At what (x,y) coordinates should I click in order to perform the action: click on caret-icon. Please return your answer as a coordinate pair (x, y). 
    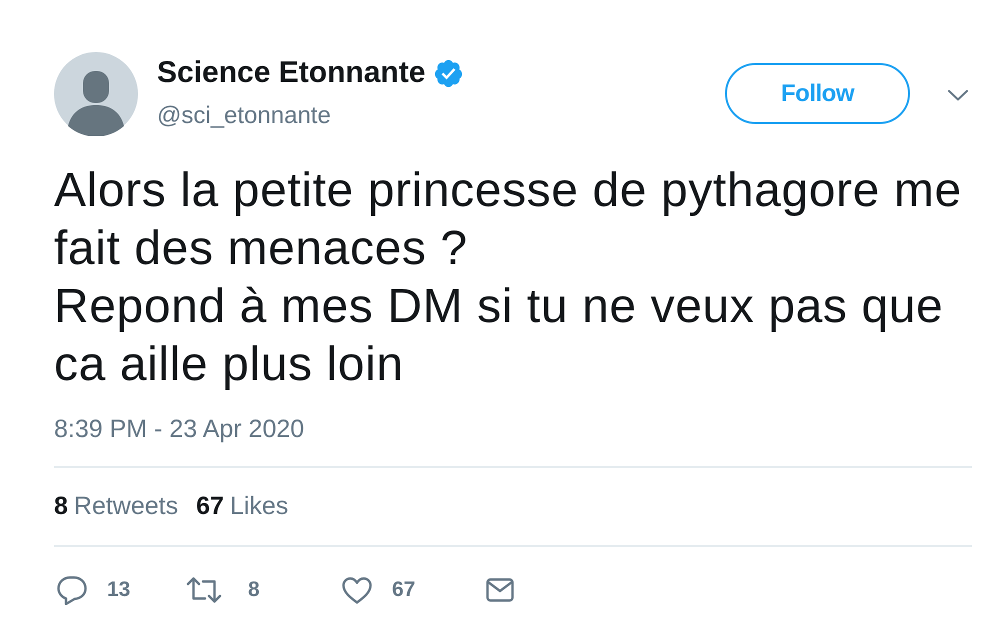
    Looking at the image, I should click on (958, 95).